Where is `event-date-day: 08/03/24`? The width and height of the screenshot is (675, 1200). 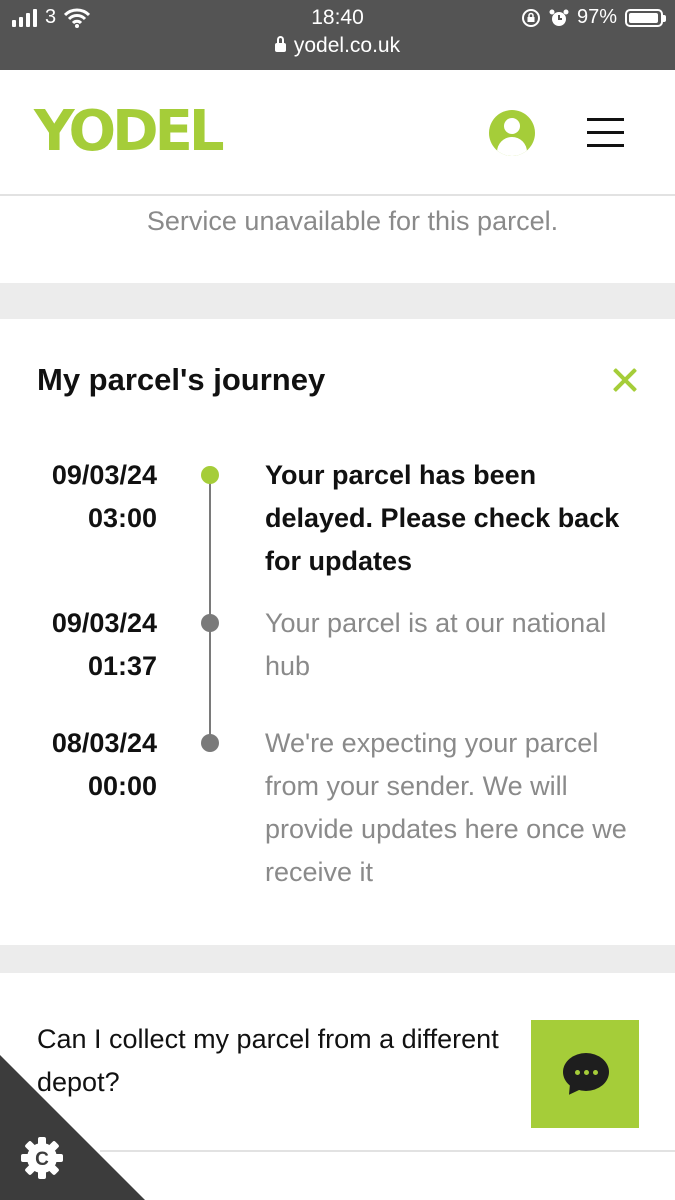 event-date-day: 08/03/24 is located at coordinates (104, 743).